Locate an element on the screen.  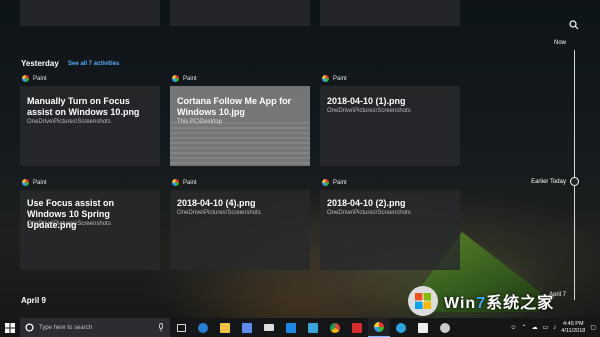
timeline-scrollbar is located at coordinates (574, 175).